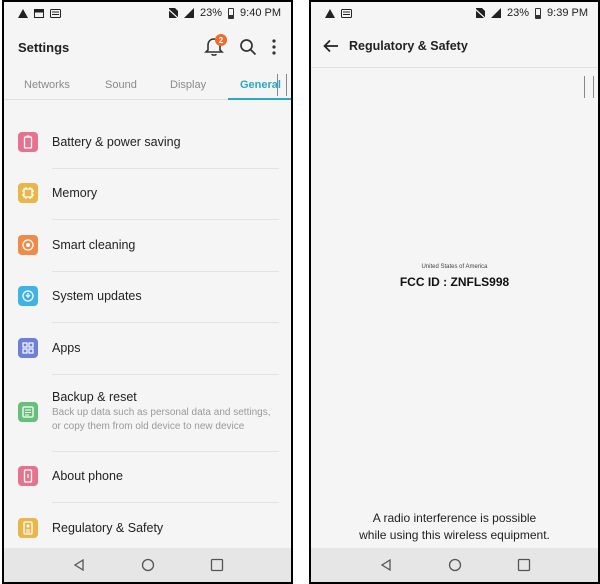 The height and width of the screenshot is (584, 600). I want to click on list-item-about-phone: About phone, so click(147, 476).